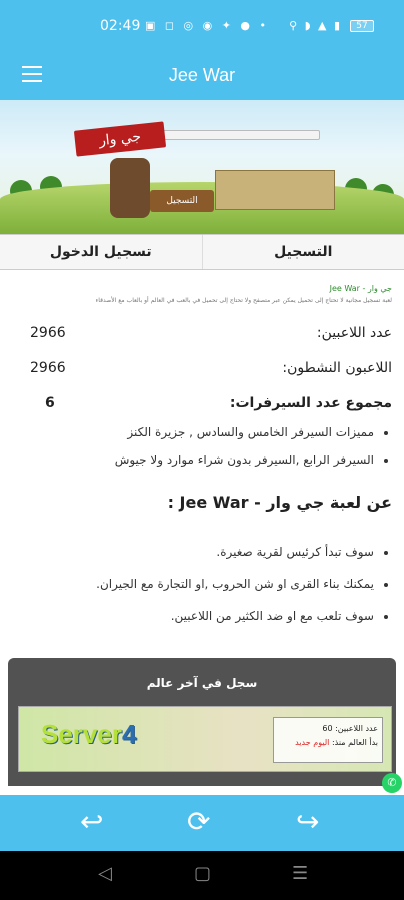  What do you see at coordinates (101, 252) in the screenshot?
I see `tab-login: تسجيل الدخول` at bounding box center [101, 252].